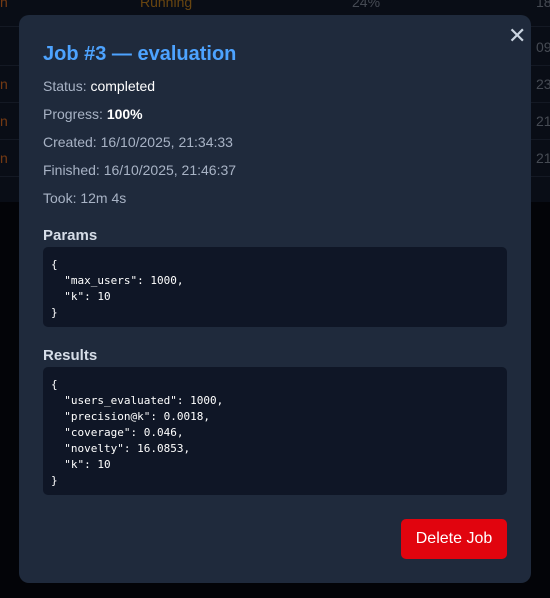 This screenshot has width=550, height=598. I want to click on delete-job-button: Delete Job, so click(454, 539).